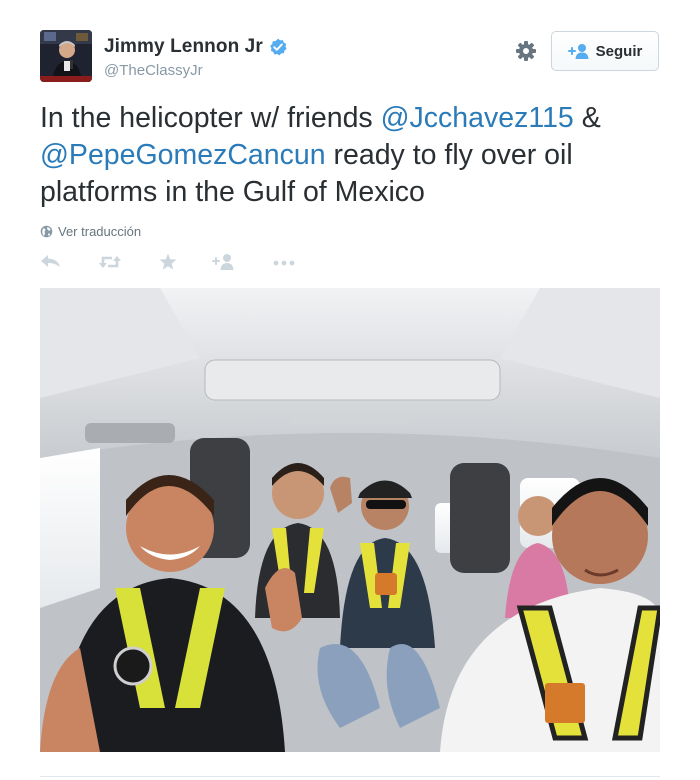  Describe the element at coordinates (168, 262) in the screenshot. I see `favorite-icon` at that location.